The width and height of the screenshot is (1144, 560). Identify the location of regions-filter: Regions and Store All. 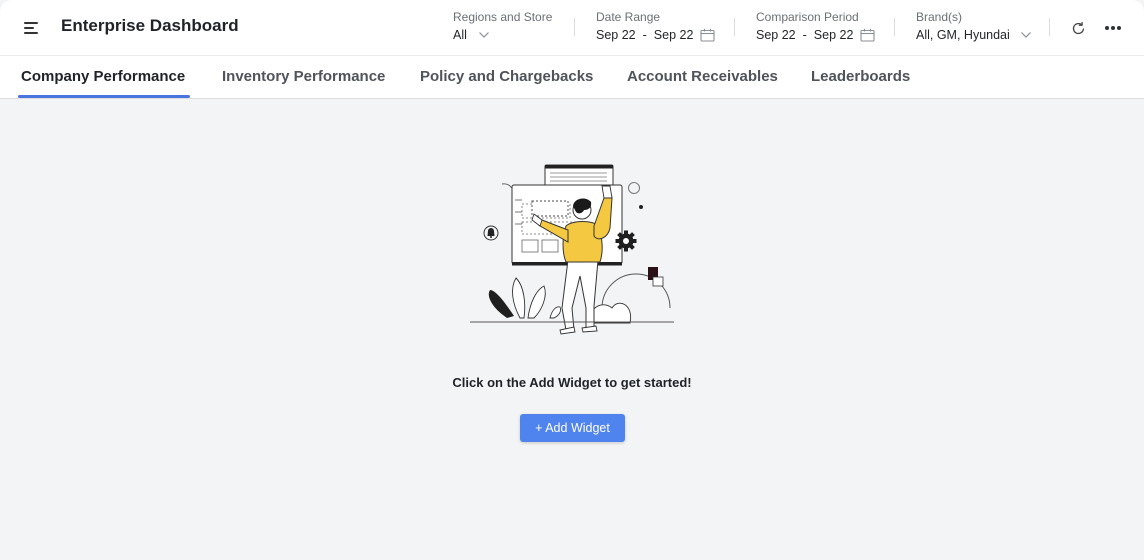
(502, 28).